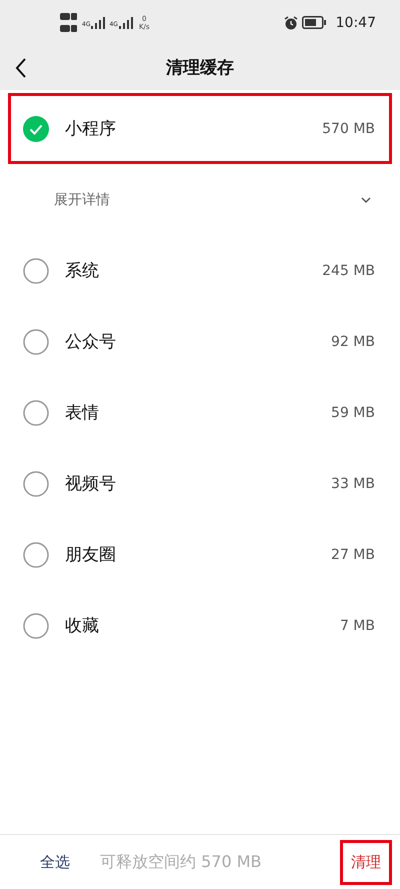 Image resolution: width=400 pixels, height=889 pixels. What do you see at coordinates (181, 862) in the screenshot?
I see `free-space-summary: 可释放空间约 570 MB` at bounding box center [181, 862].